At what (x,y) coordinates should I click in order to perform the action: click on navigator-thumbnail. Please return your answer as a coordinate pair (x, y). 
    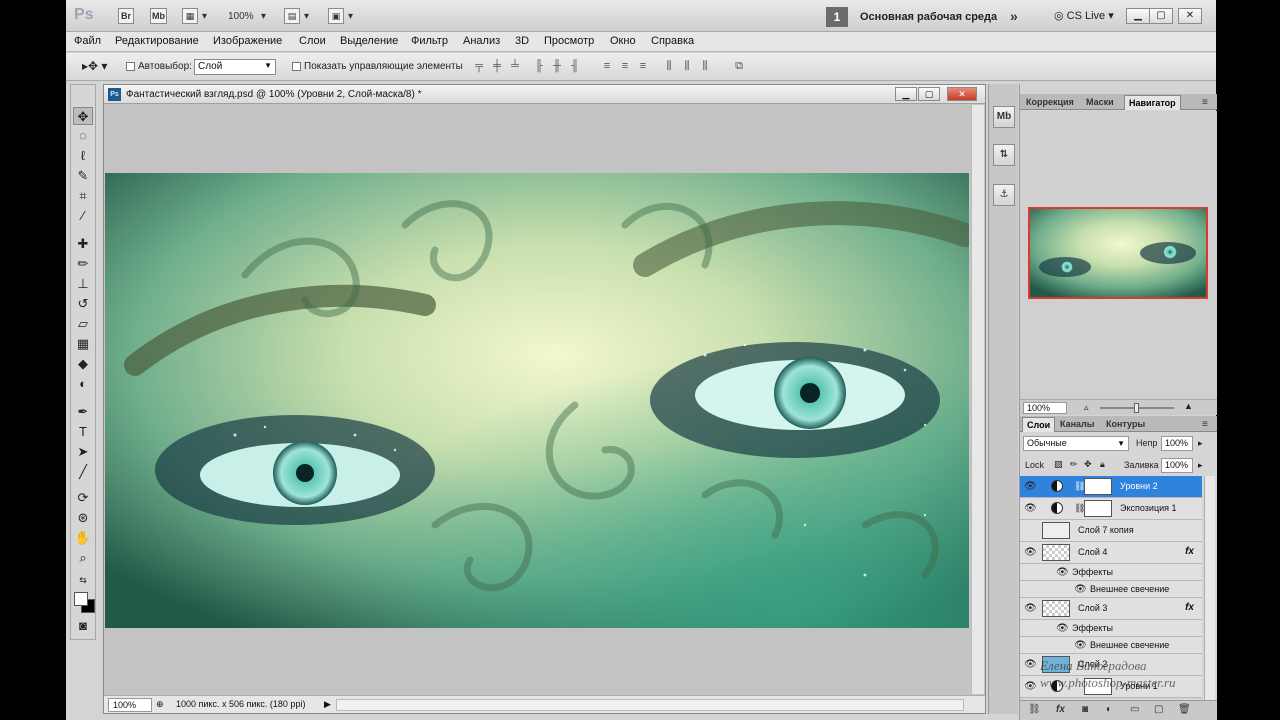
    Looking at the image, I should click on (1118, 253).